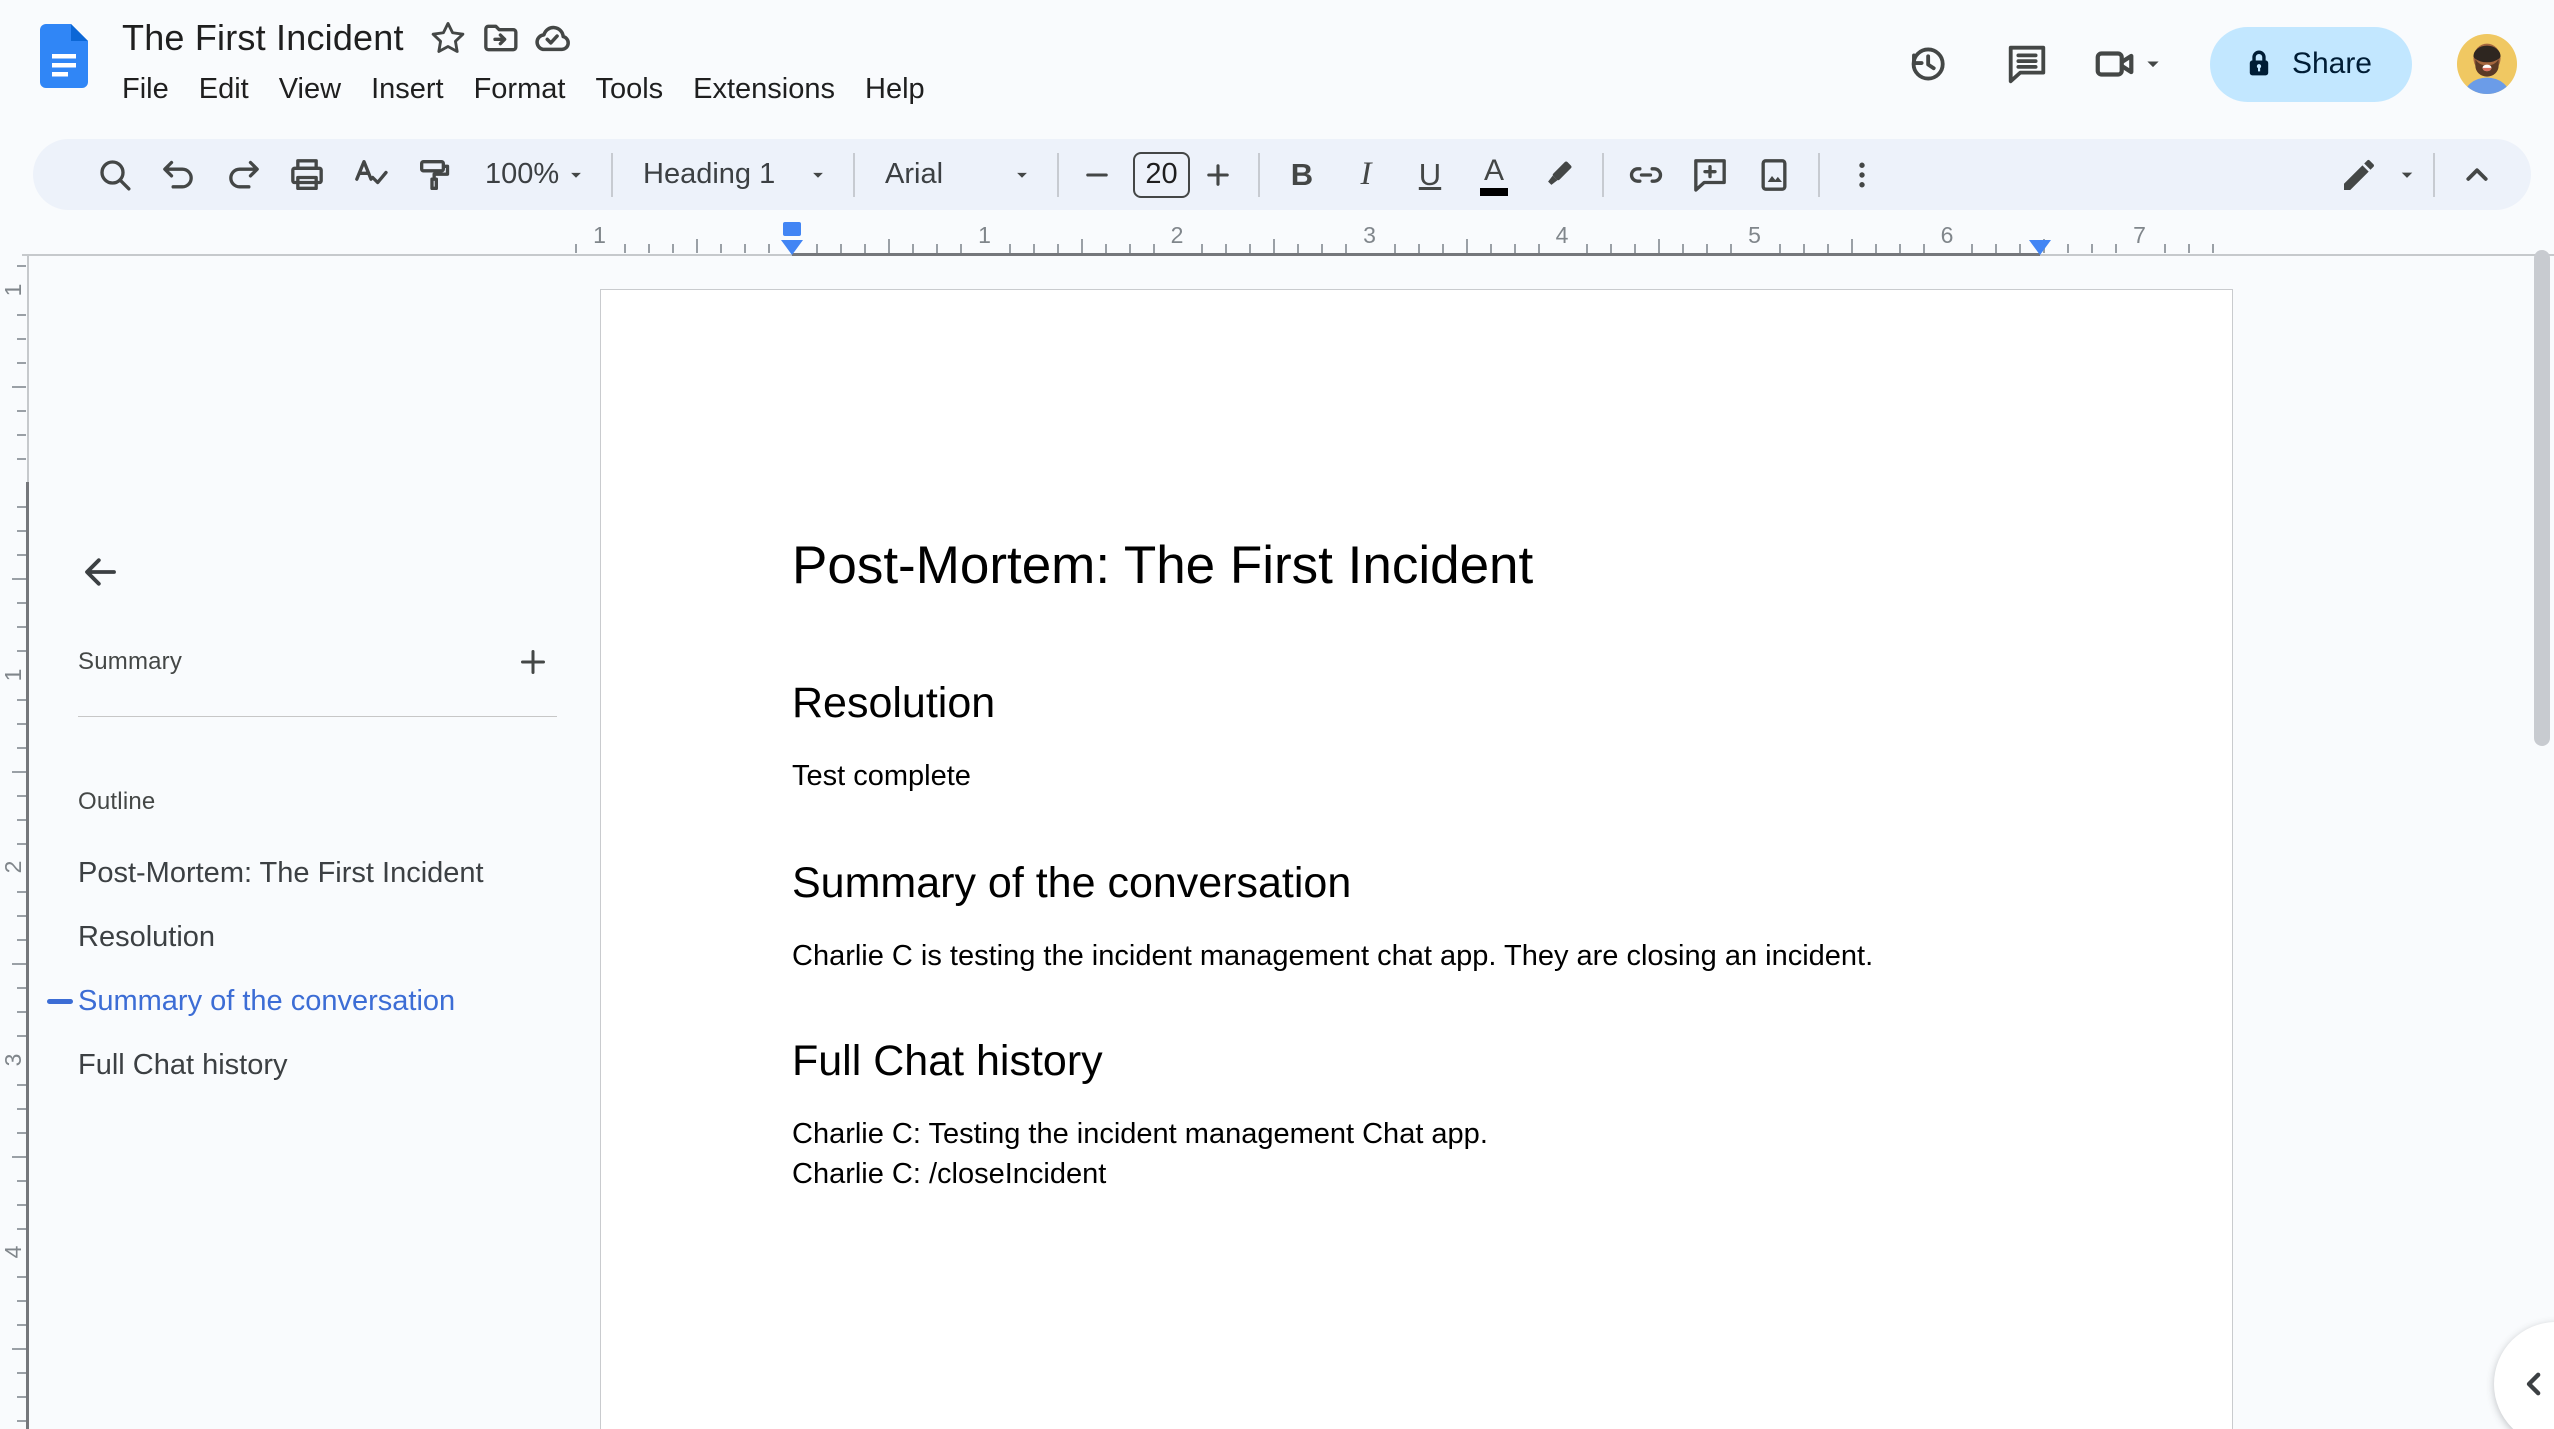 The image size is (2554, 1429). I want to click on add-comment-button, so click(1710, 175).